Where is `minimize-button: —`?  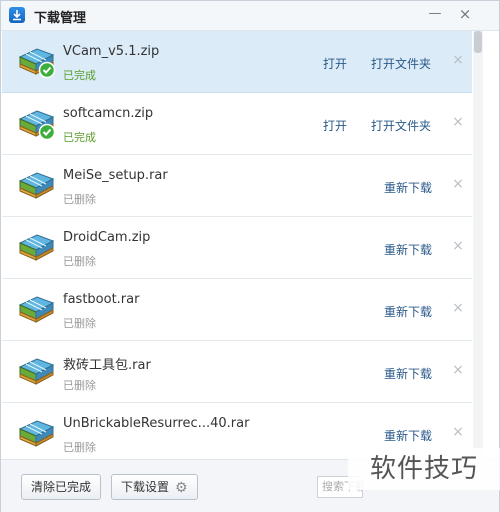 minimize-button: — is located at coordinates (435, 14).